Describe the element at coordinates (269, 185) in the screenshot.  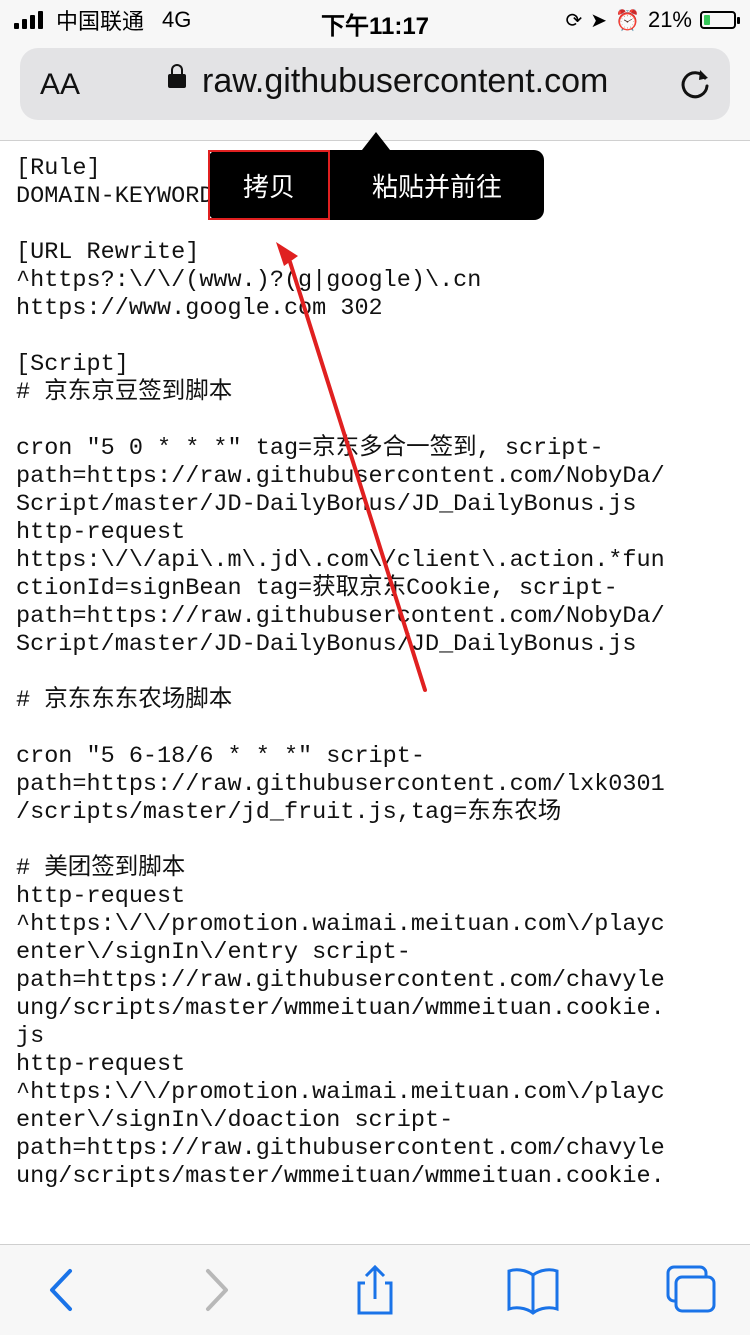
I see `copy-button: 拷贝` at that location.